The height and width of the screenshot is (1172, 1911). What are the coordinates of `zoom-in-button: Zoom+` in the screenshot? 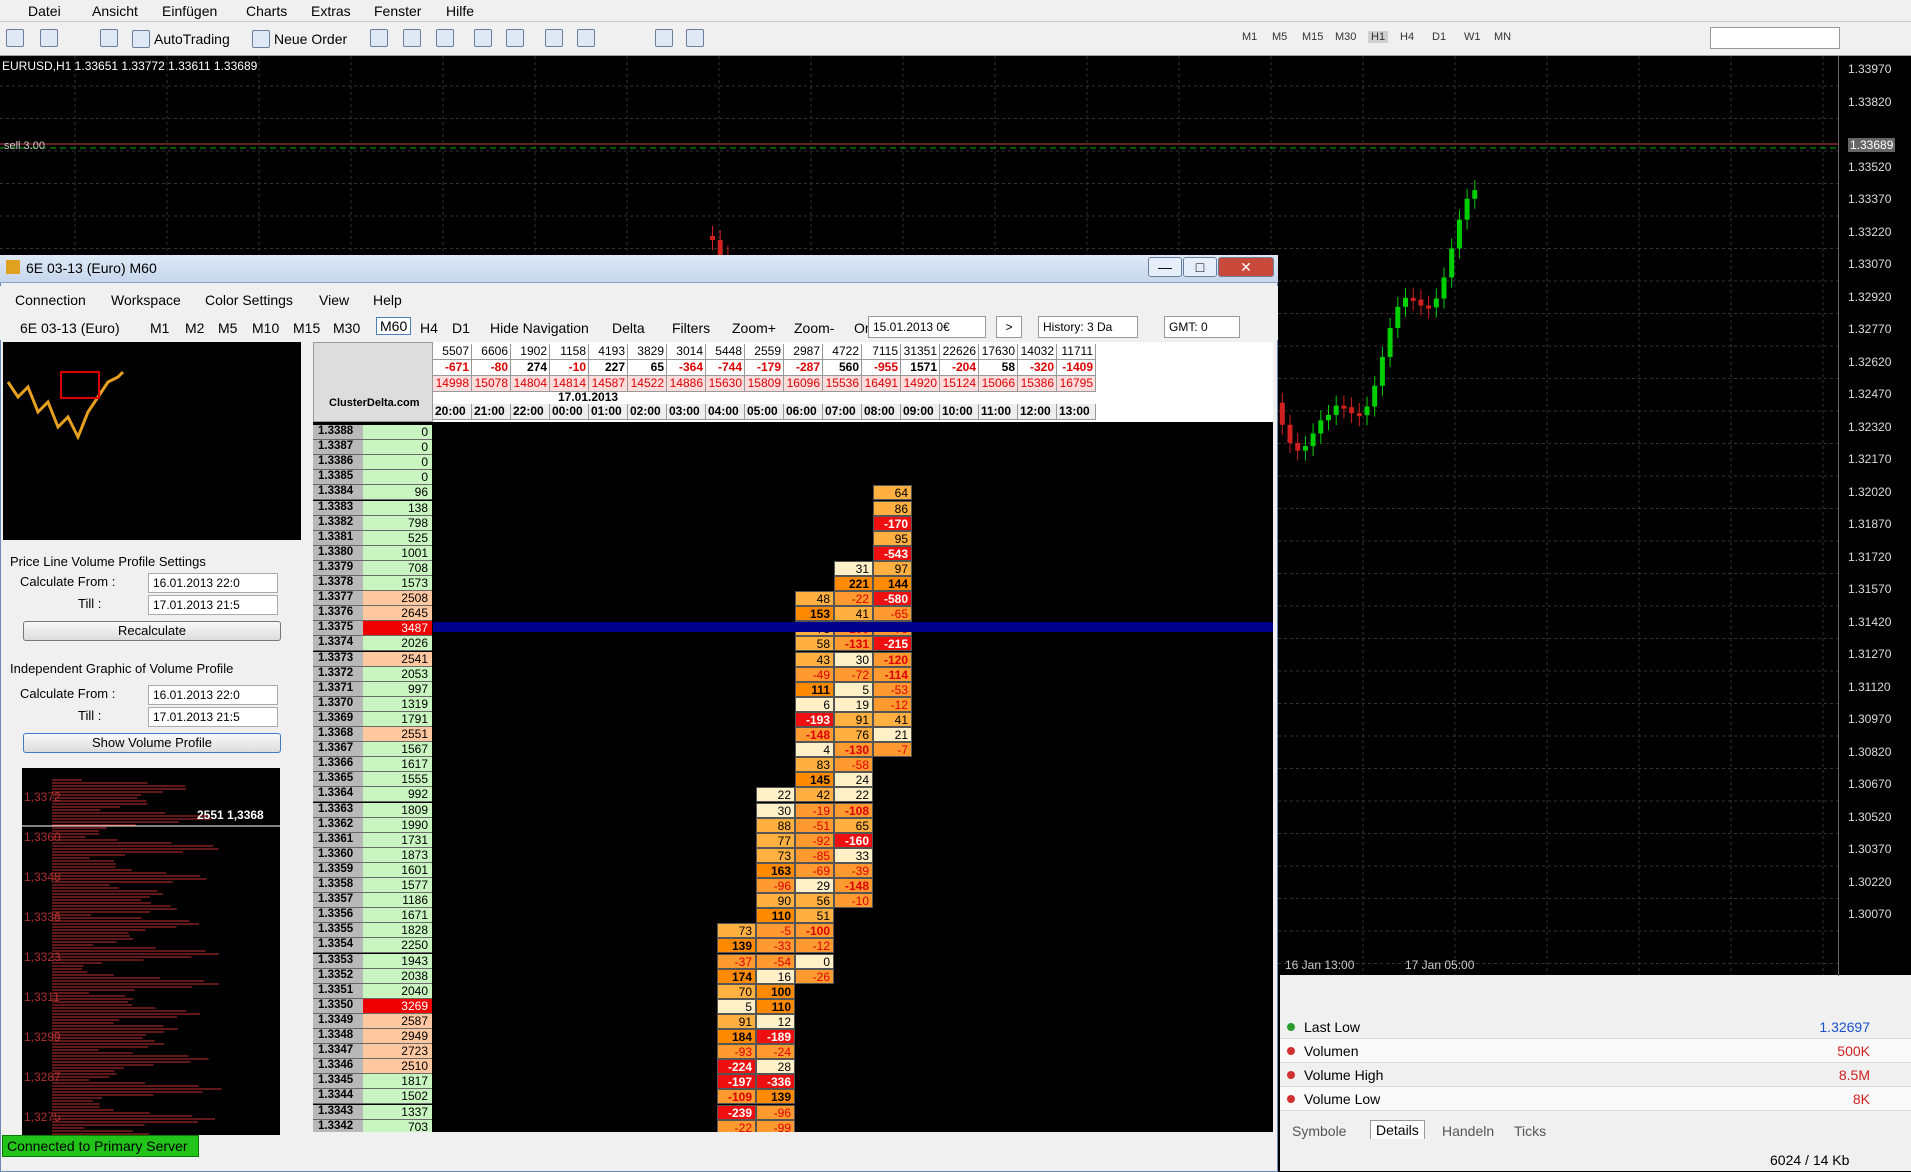 It's located at (754, 328).